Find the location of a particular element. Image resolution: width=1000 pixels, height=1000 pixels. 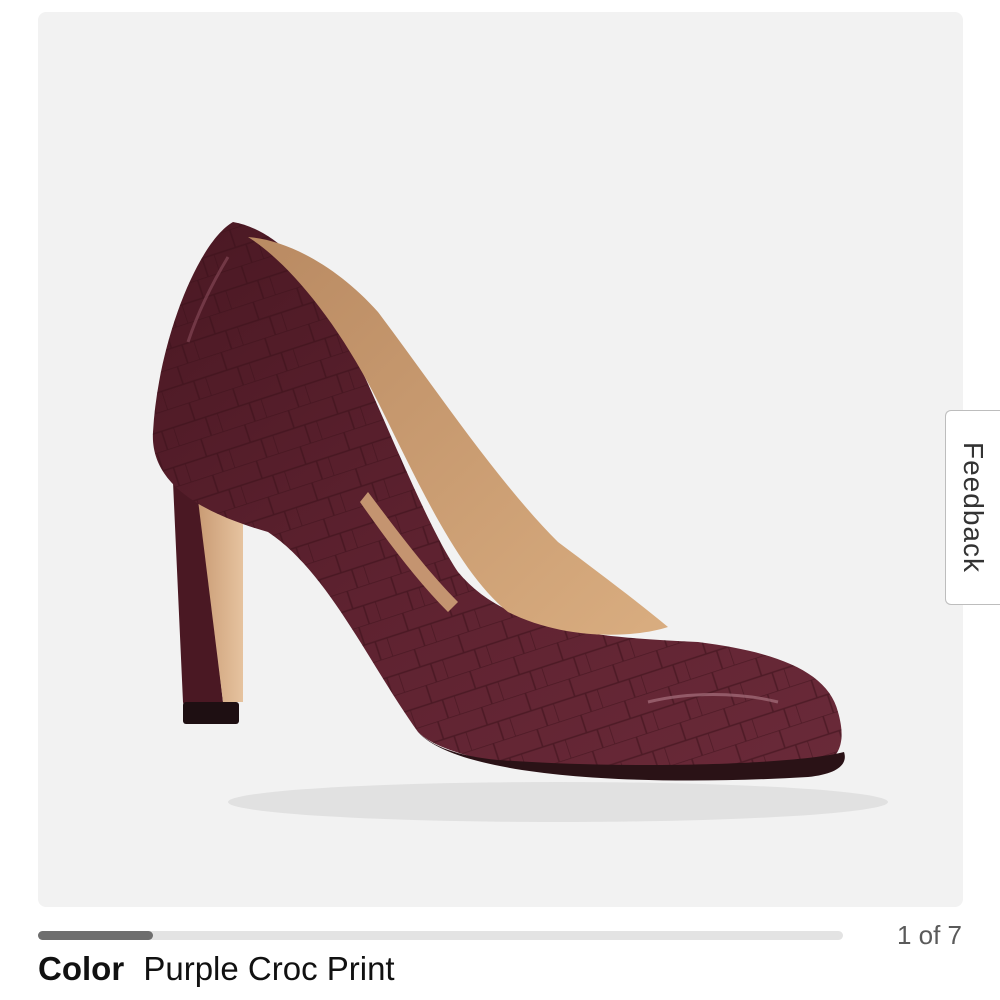

image-counter: 1 of 7 is located at coordinates (929, 935).